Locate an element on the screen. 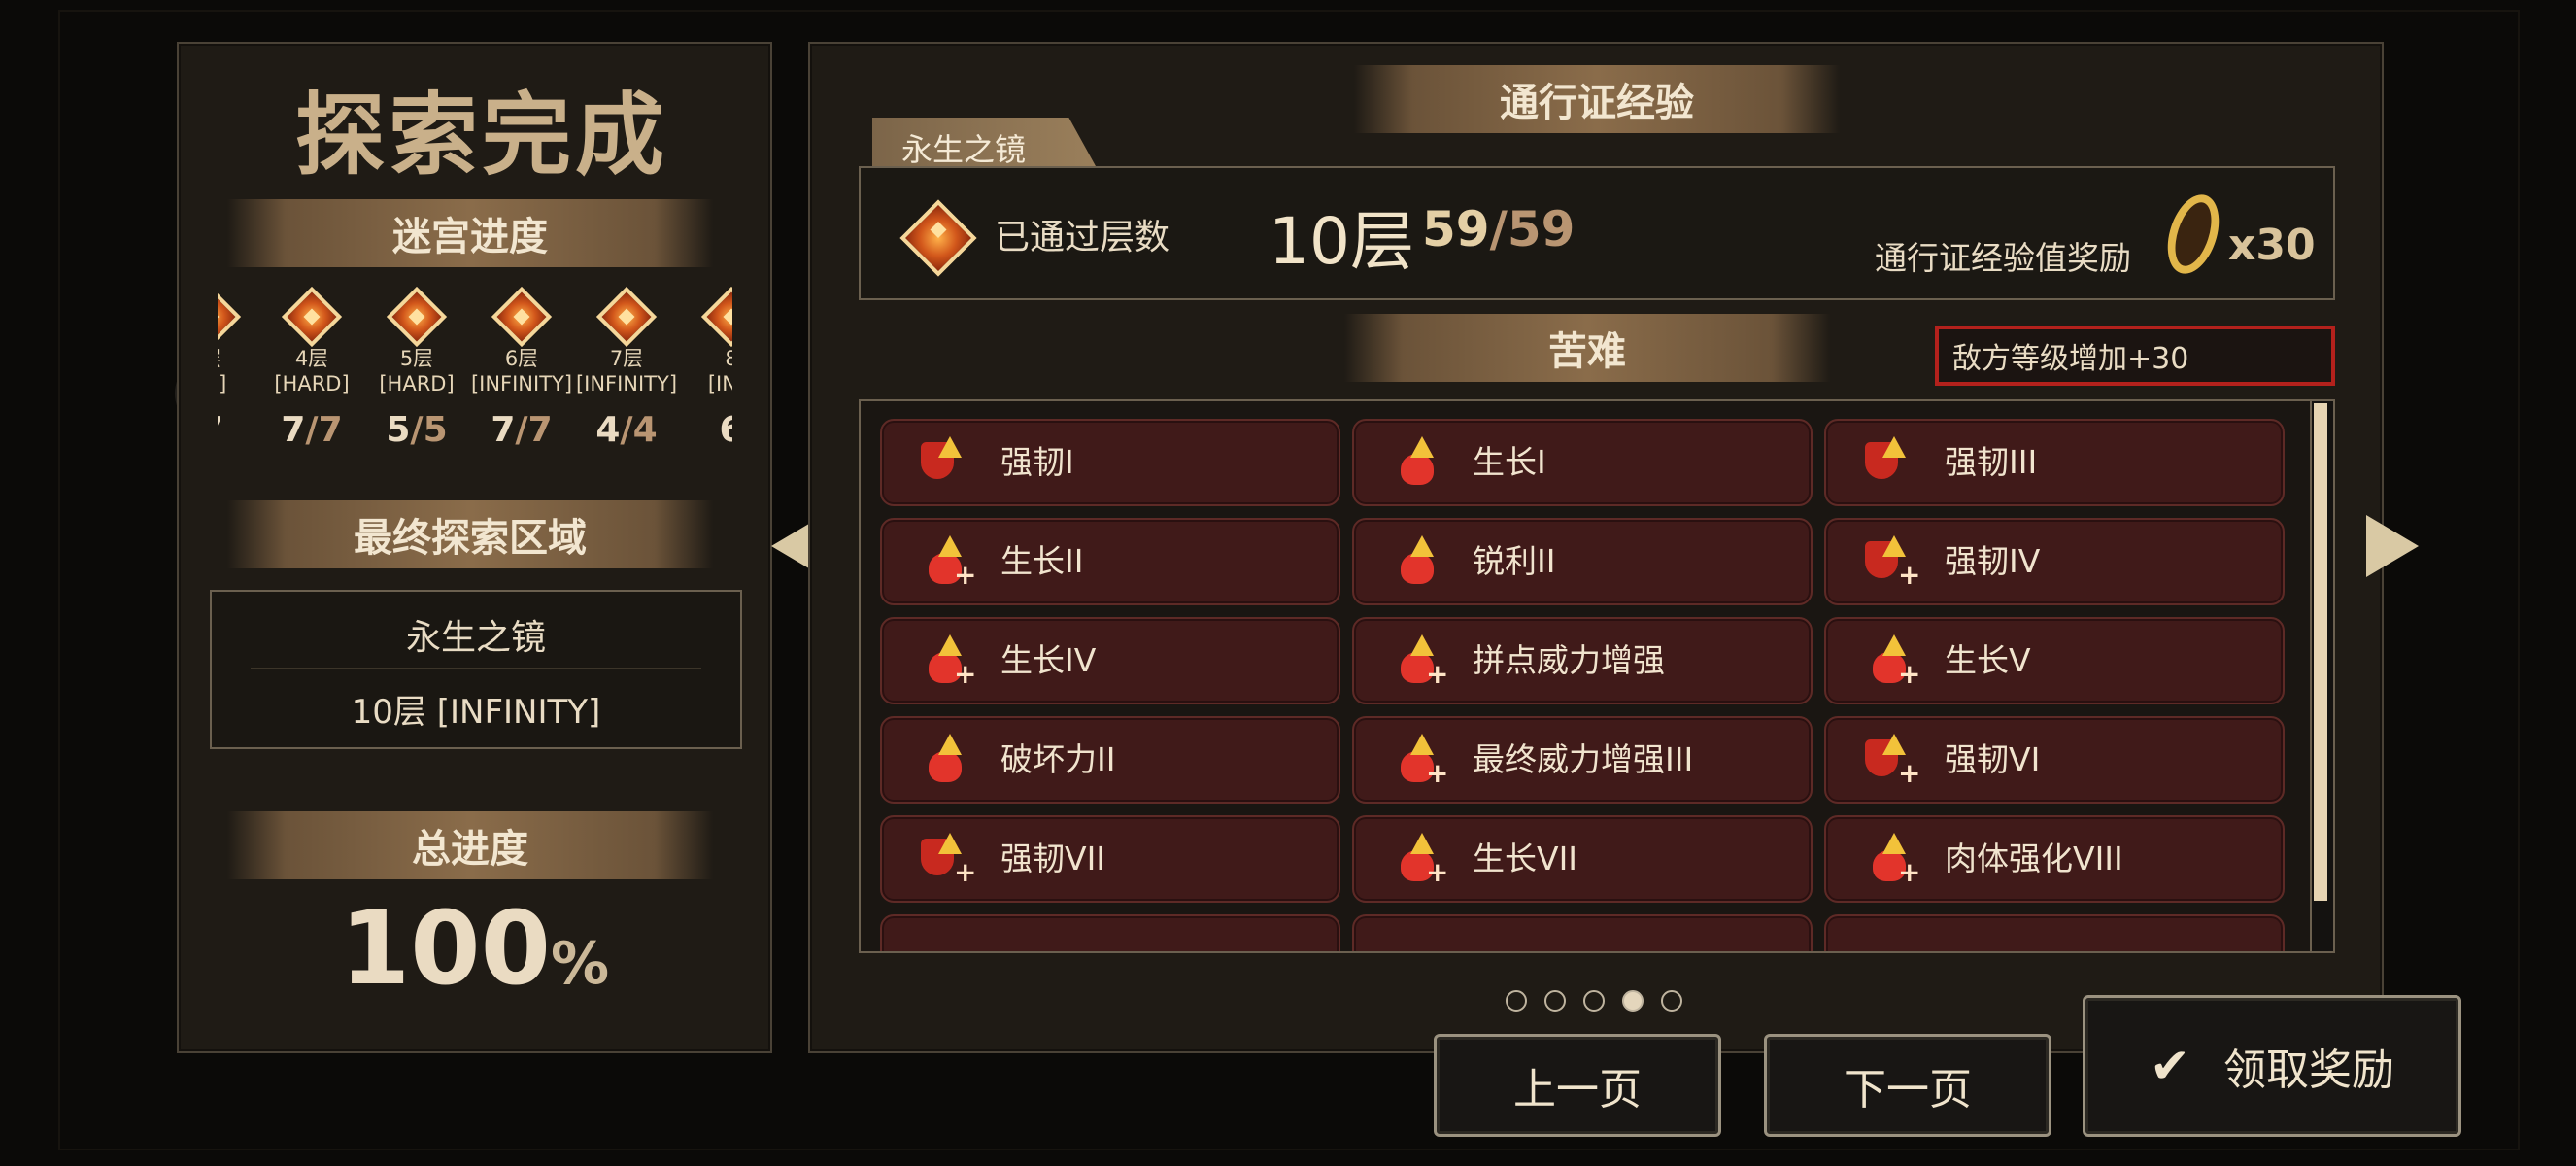 The image size is (2576, 1166). floor-count: 6 is located at coordinates (725, 430).